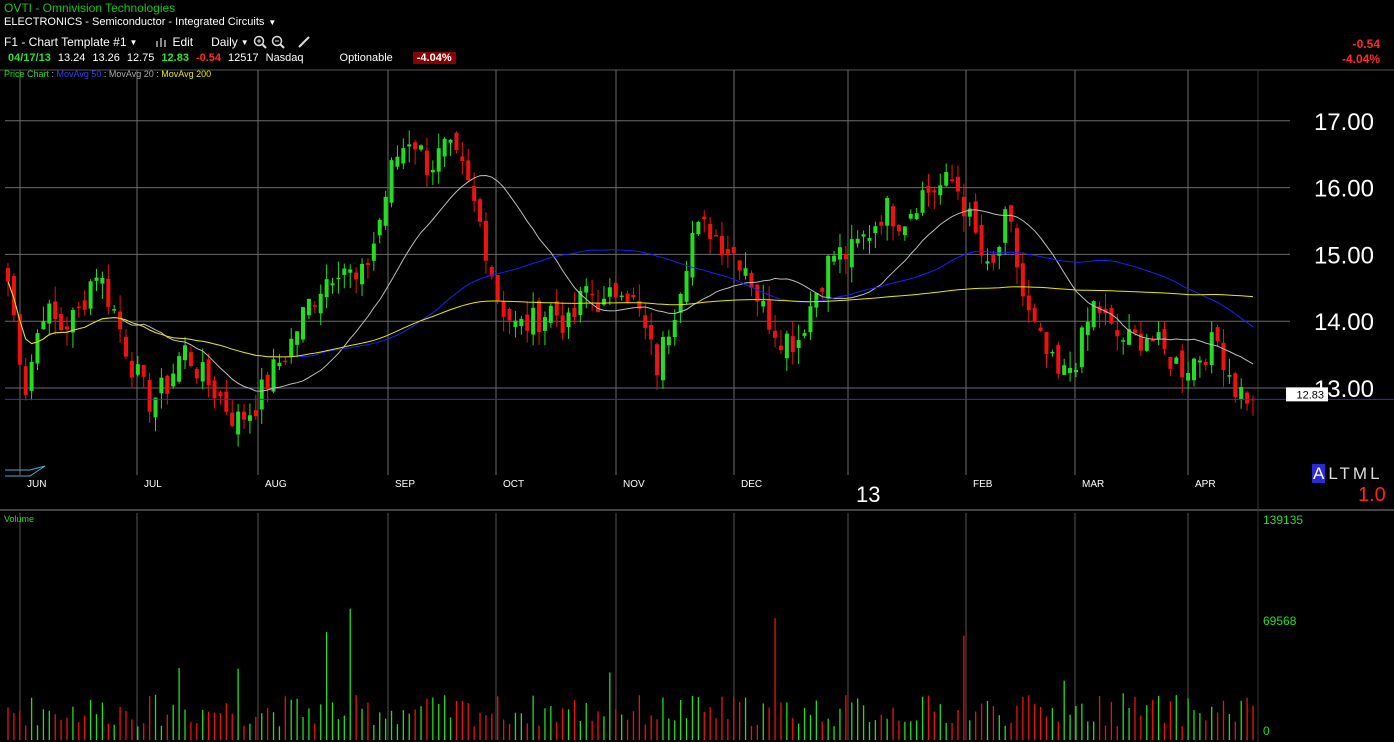 Image resolution: width=1394 pixels, height=742 pixels. I want to click on quote-volume: 12517, so click(243, 58).